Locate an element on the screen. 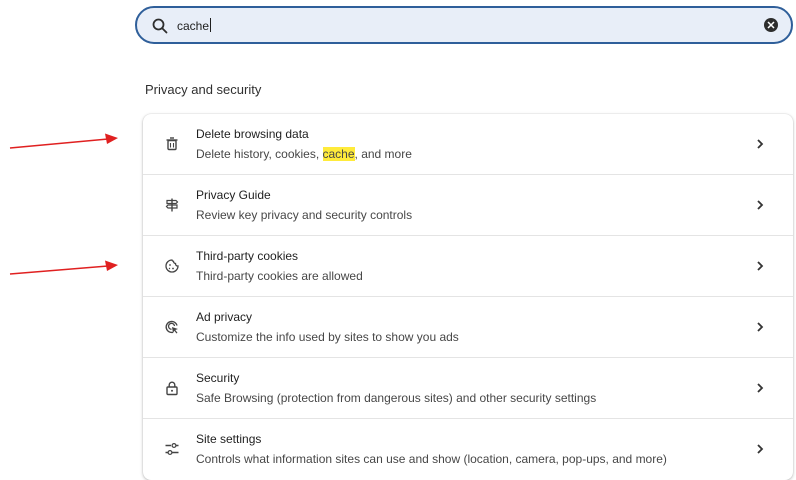  row-title: Third-party cookies is located at coordinates (247, 256).